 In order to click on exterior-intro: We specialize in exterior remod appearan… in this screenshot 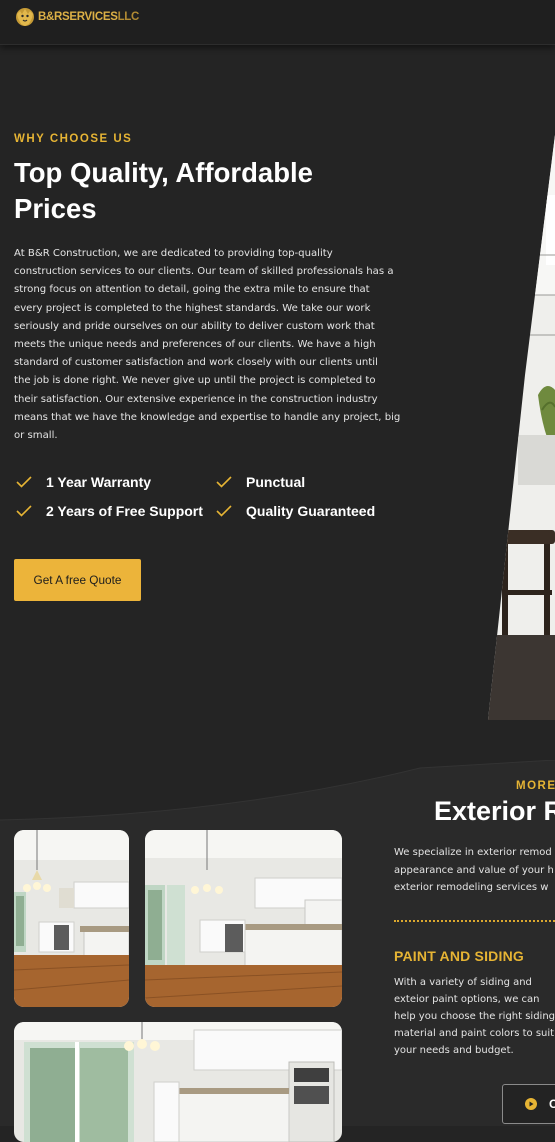, I will do `click(474, 870)`.